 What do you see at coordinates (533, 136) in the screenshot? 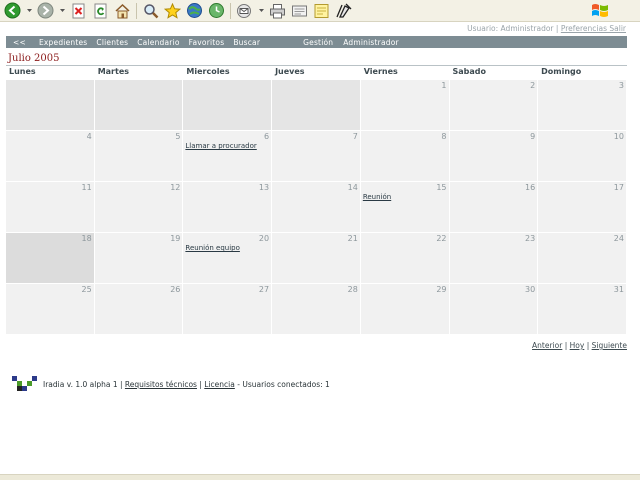
I see `day-number: 9` at bounding box center [533, 136].